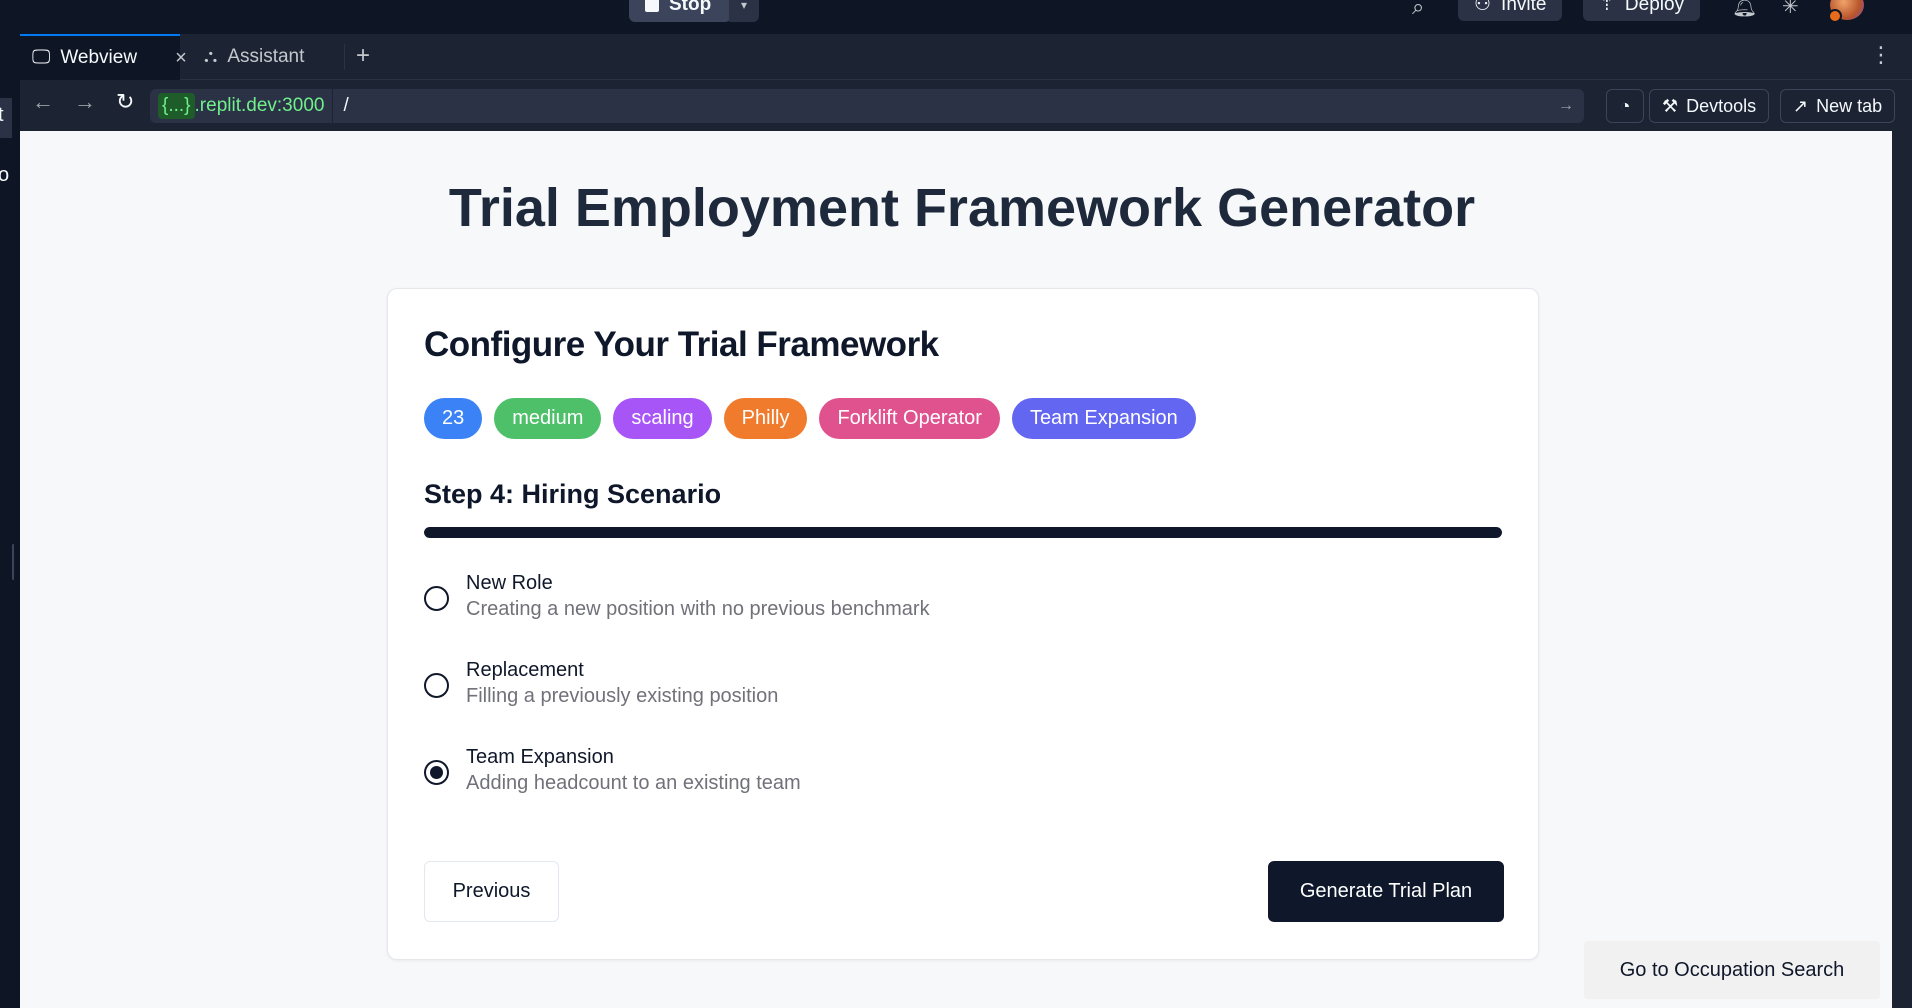 This screenshot has height=1008, width=1912. Describe the element at coordinates (41, 57) in the screenshot. I see `monitor-icon: 🖵` at that location.